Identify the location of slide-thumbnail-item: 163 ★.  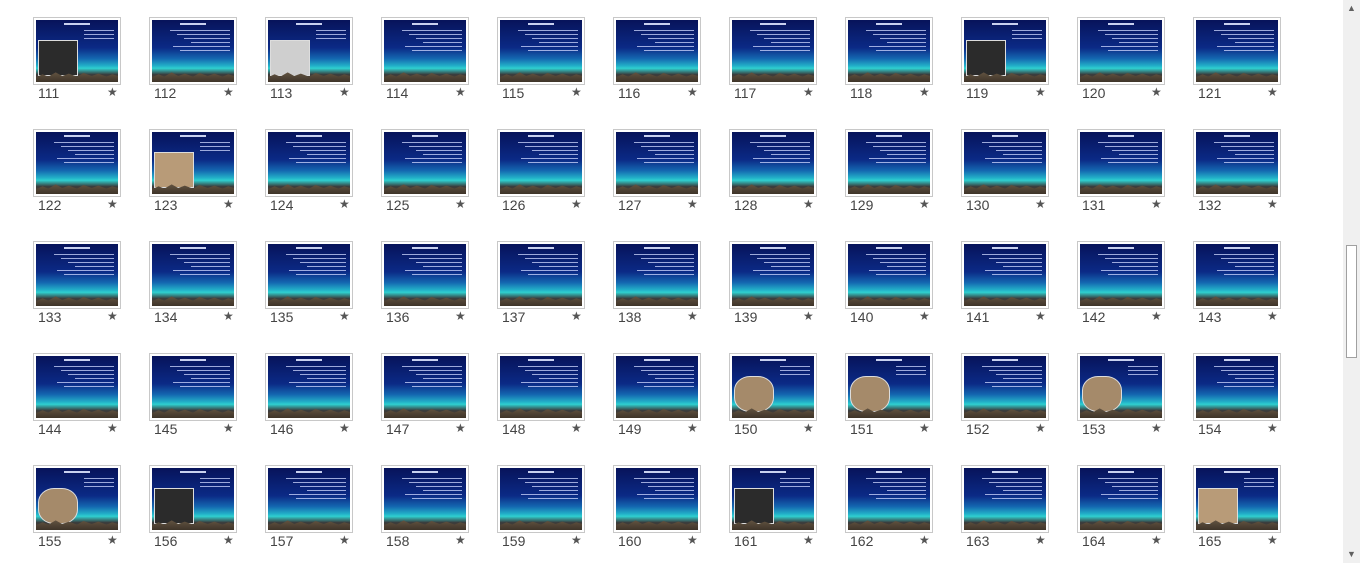
(1020, 513).